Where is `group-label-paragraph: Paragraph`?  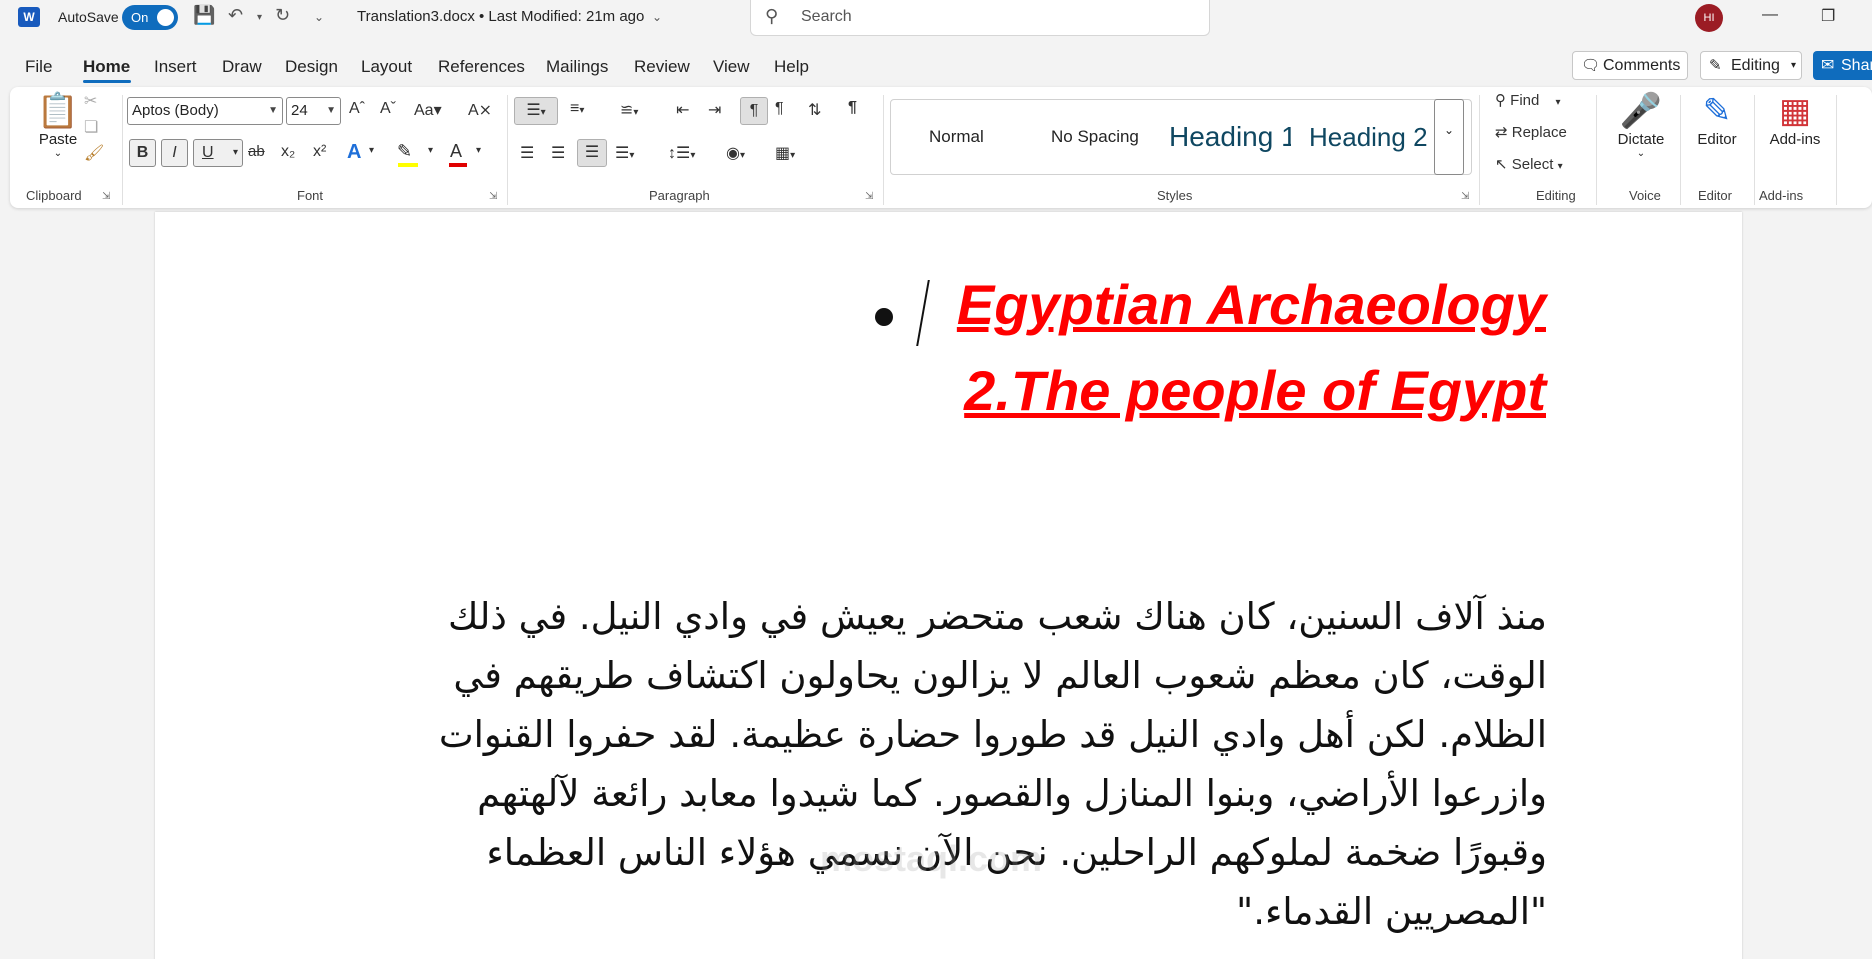
group-label-paragraph: Paragraph is located at coordinates (679, 195).